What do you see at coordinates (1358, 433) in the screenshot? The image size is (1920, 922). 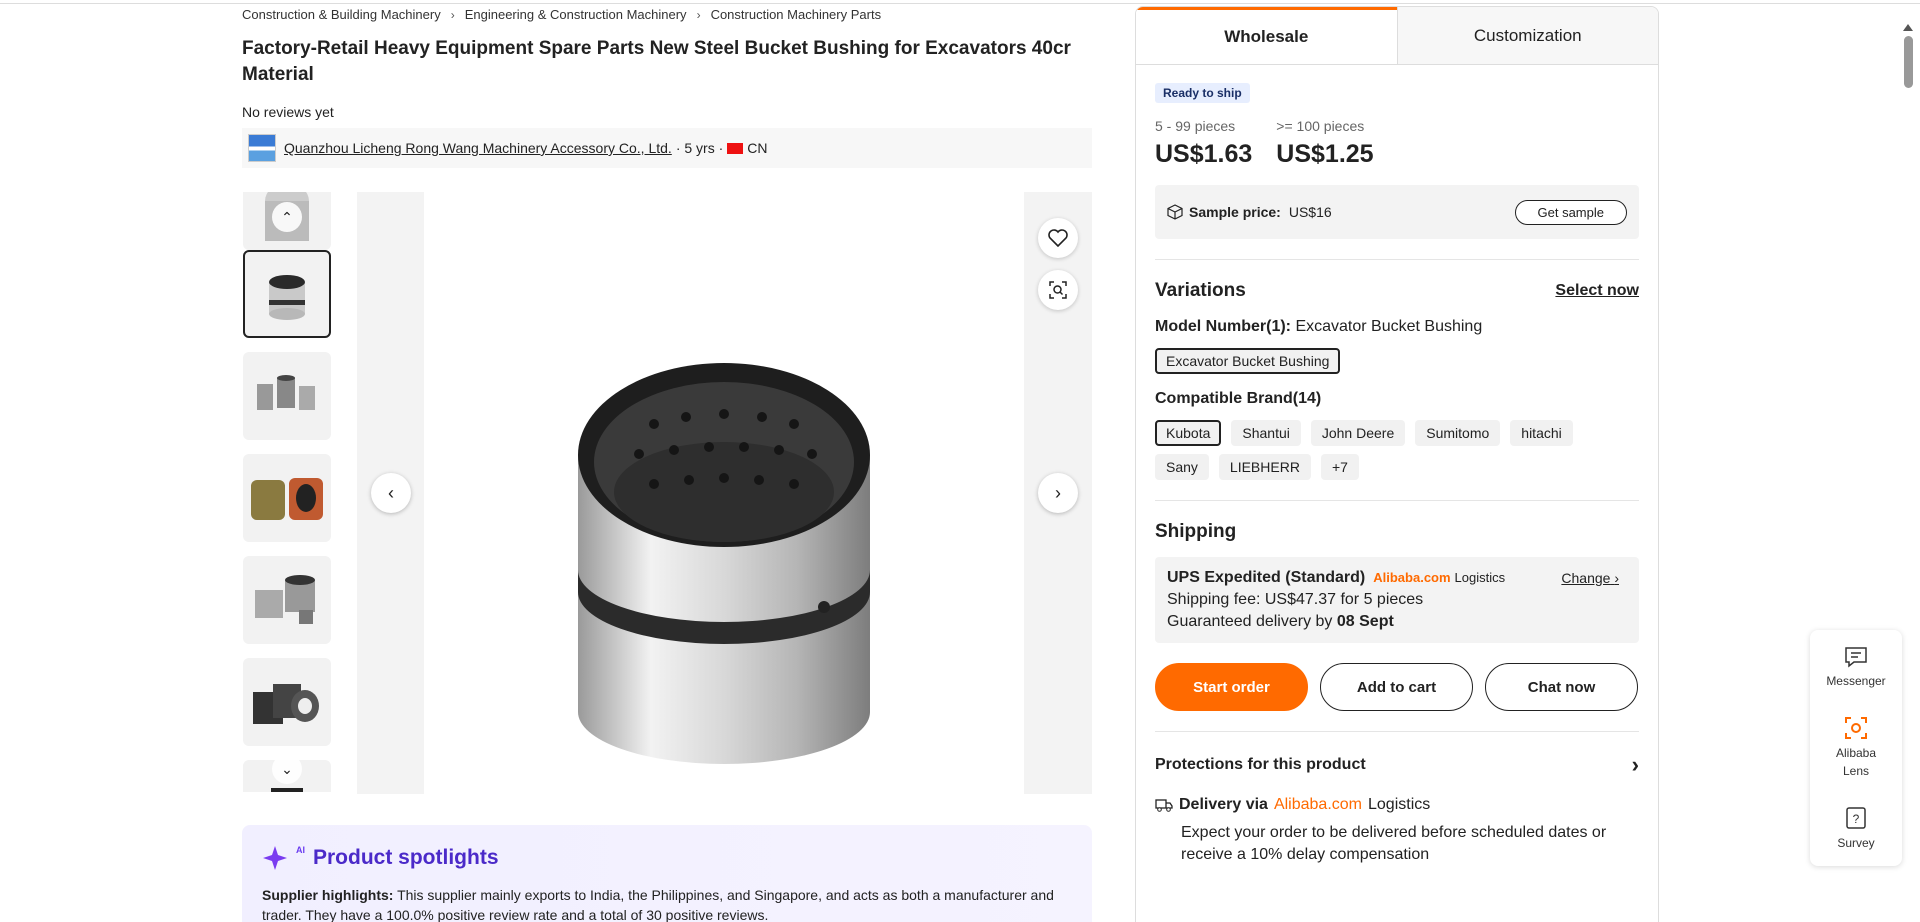 I see `brand-chip: John Deere` at bounding box center [1358, 433].